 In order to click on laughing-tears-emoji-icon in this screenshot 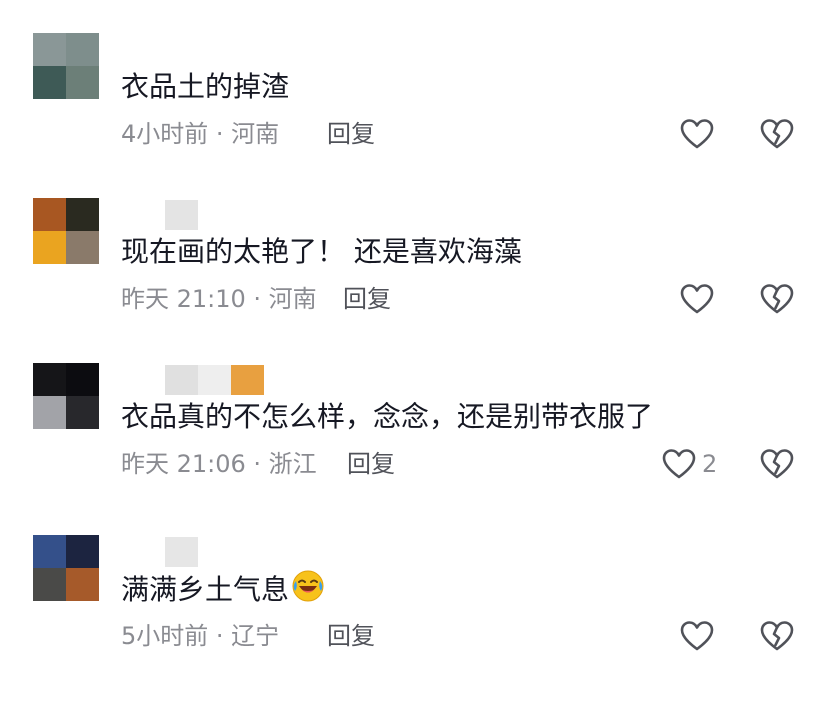, I will do `click(308, 586)`.